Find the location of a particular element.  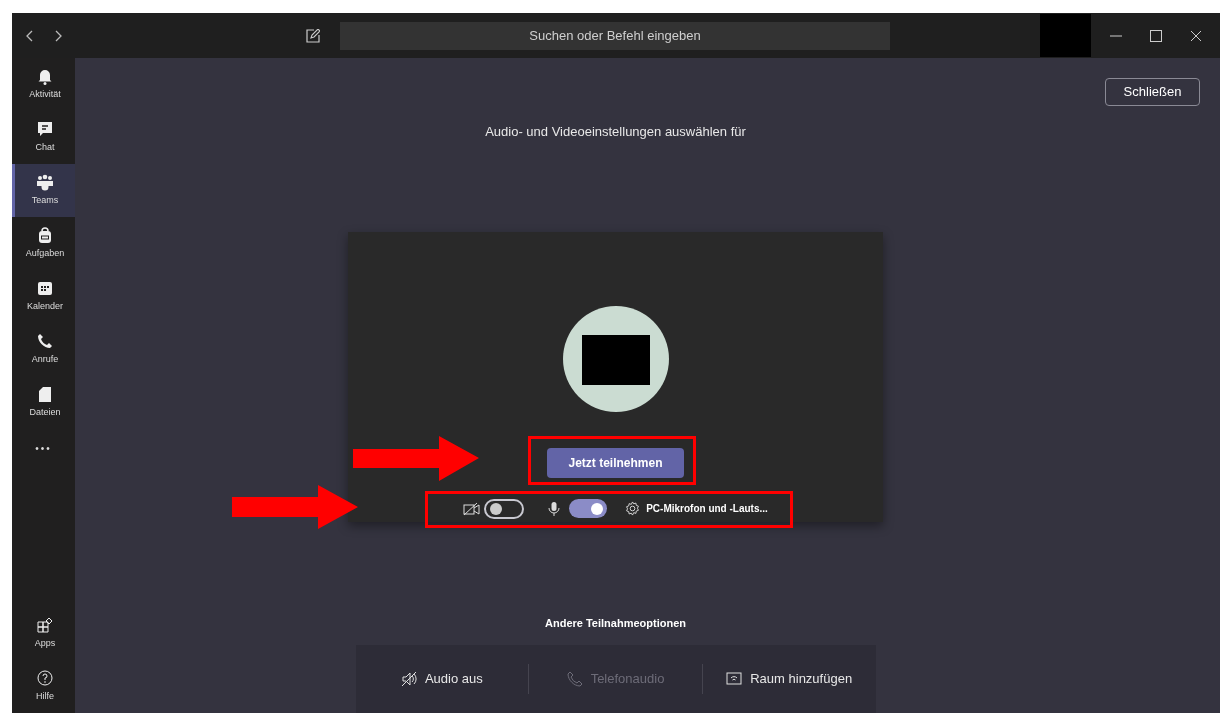

search-field: Suchen oder Befehl eingeben is located at coordinates (615, 35).